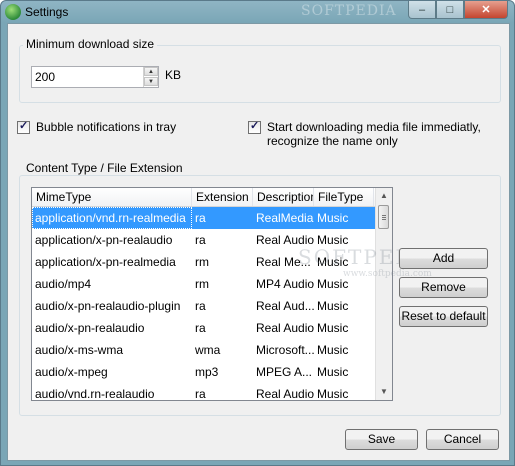  Describe the element at coordinates (443, 258) in the screenshot. I see `add-button: Add` at that location.